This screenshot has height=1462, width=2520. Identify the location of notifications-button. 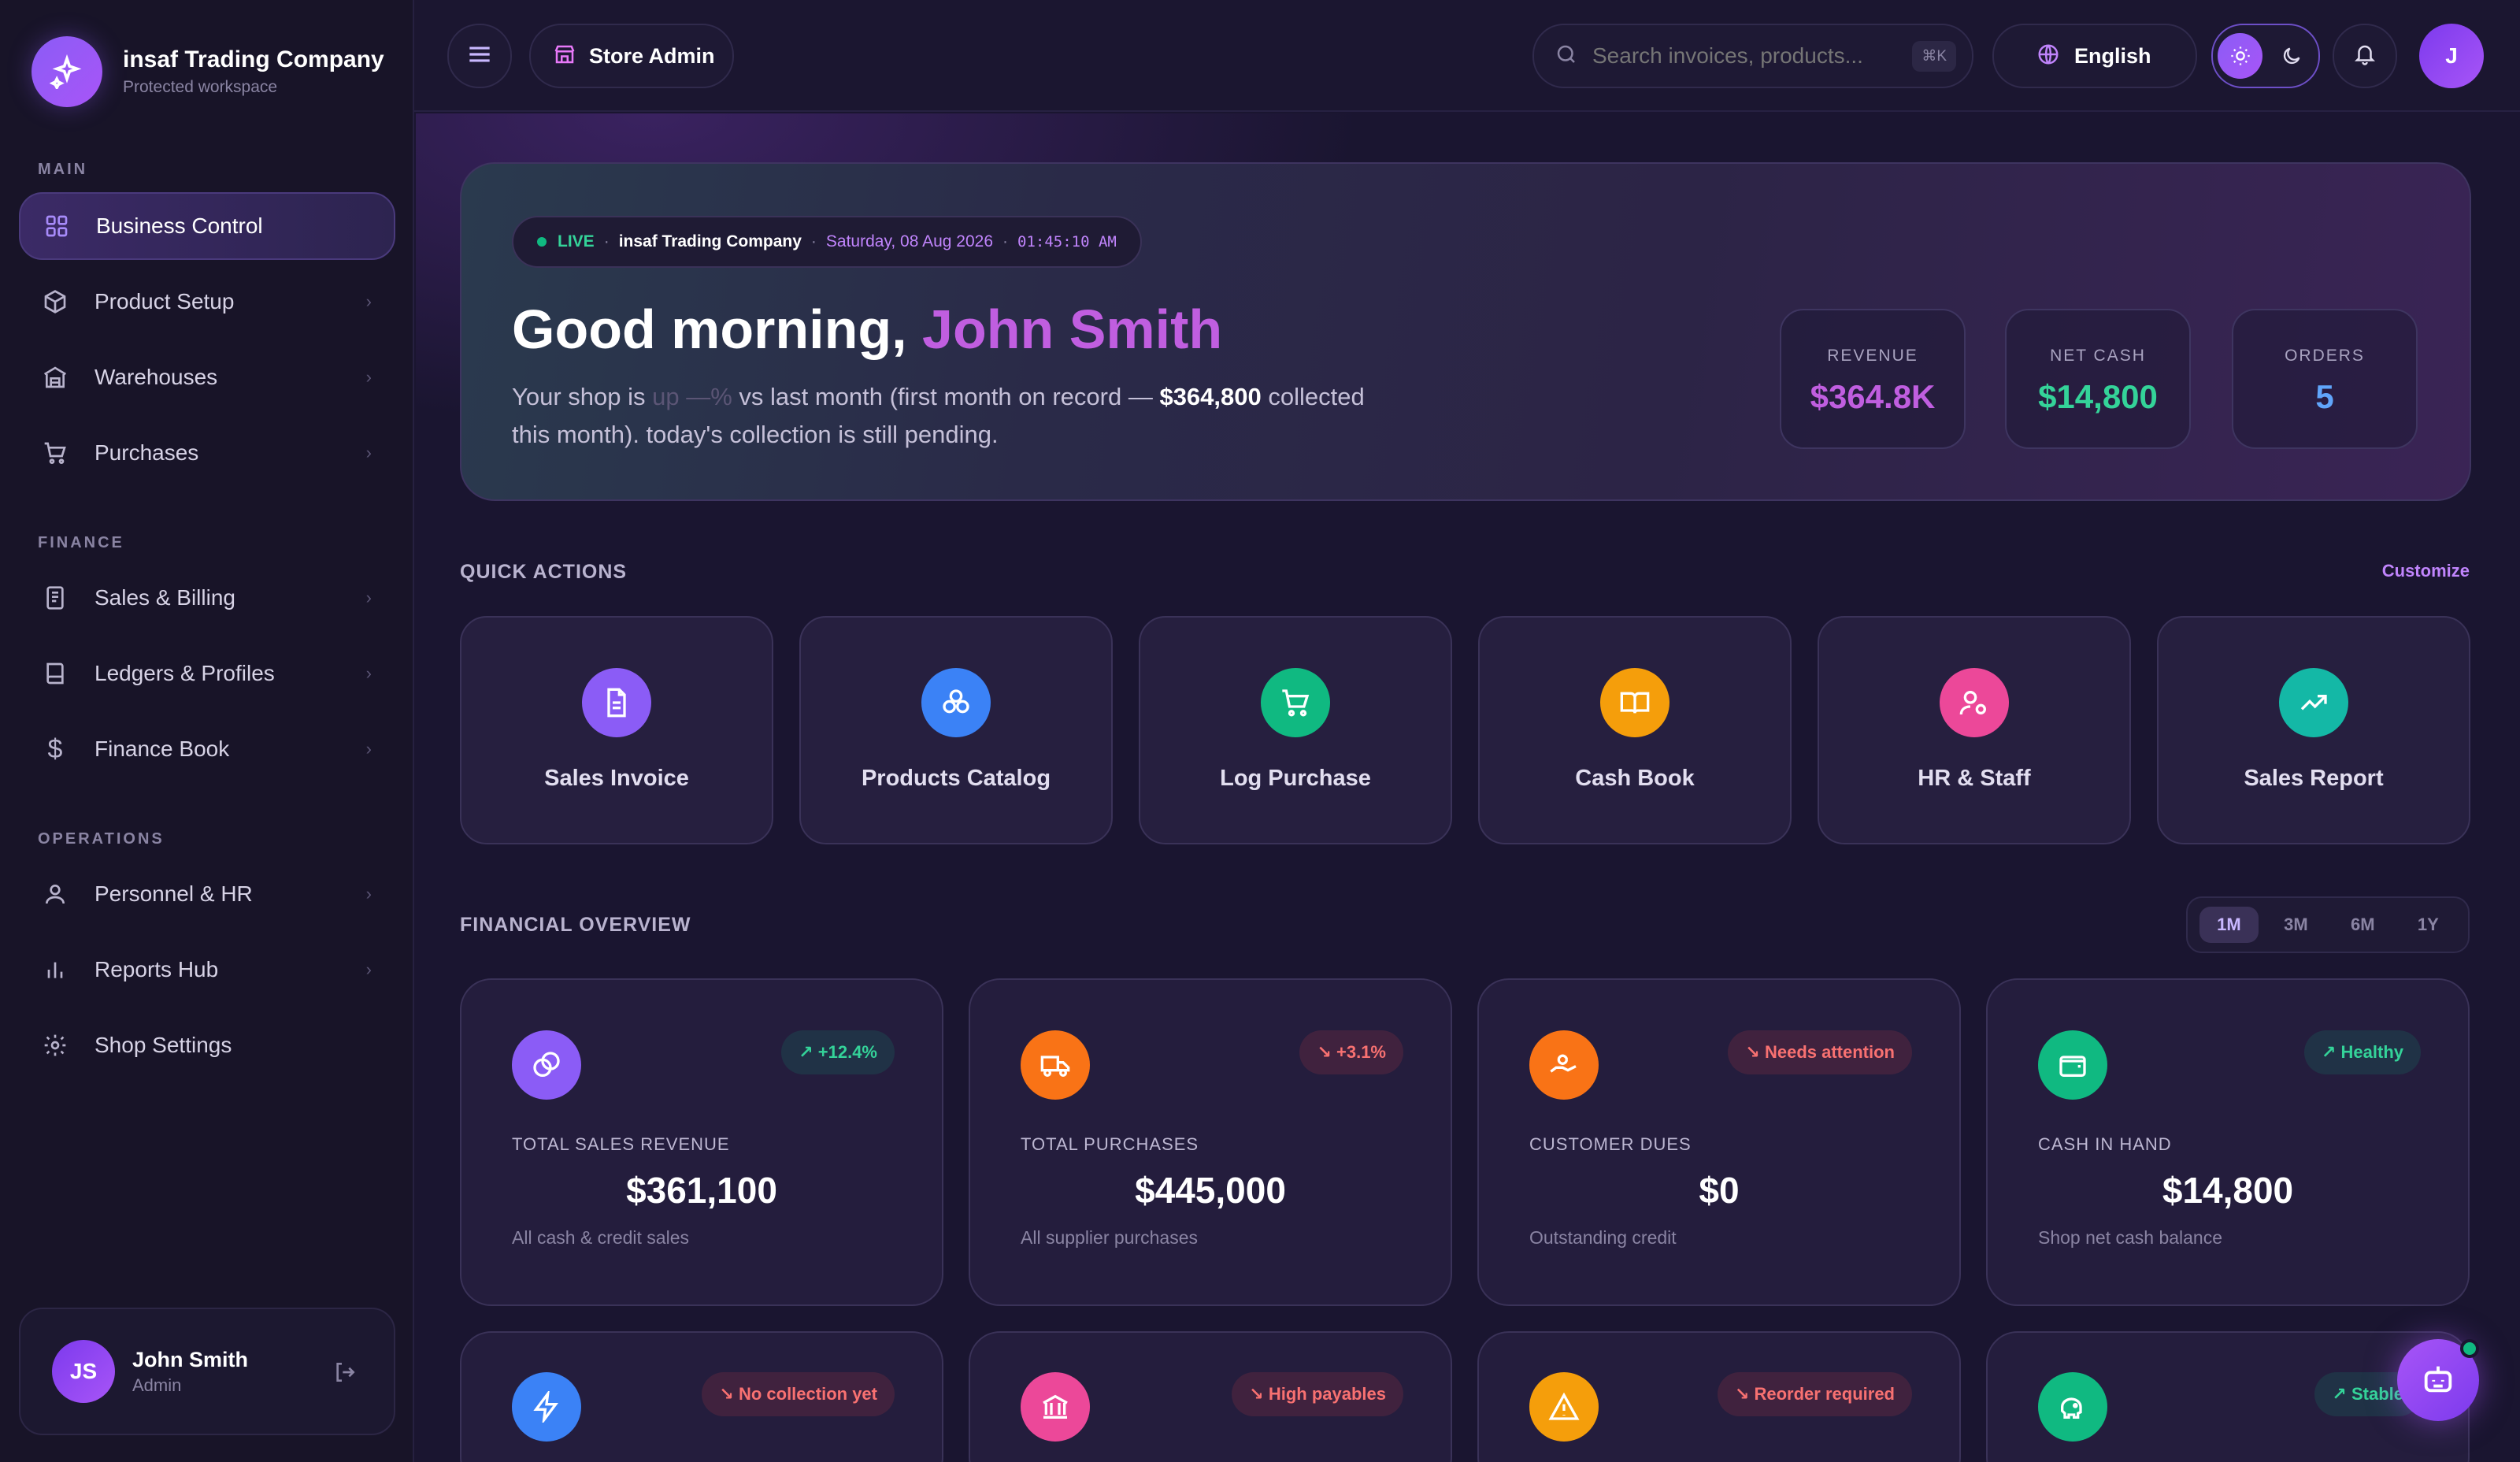
(2365, 56).